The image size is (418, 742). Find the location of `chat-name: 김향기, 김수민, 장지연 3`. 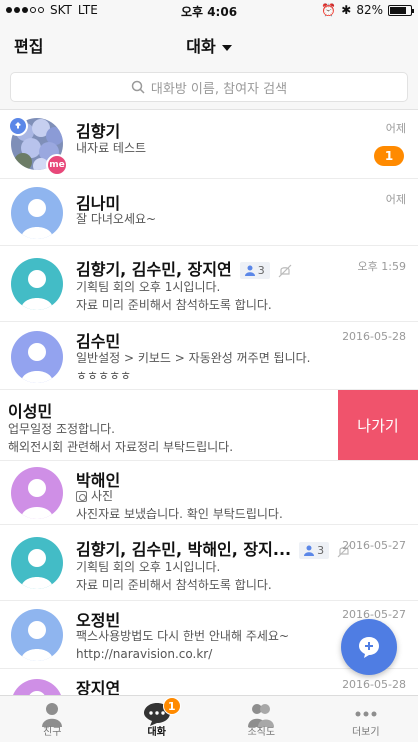

chat-name: 김향기, 김수민, 장지연 3 is located at coordinates (184, 268).